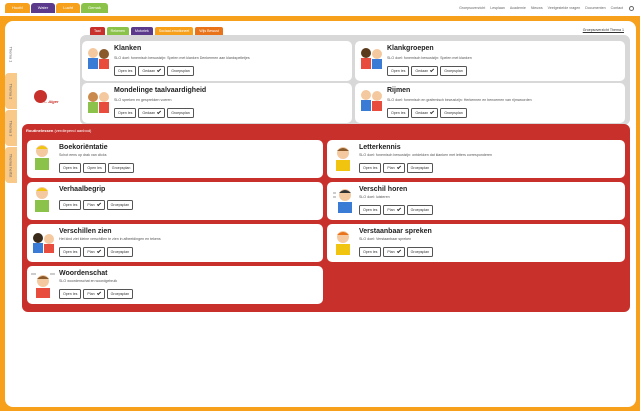  Describe the element at coordinates (209, 31) in the screenshot. I see `filter-tab-wijs-bewust: Wijs Bewust` at that location.